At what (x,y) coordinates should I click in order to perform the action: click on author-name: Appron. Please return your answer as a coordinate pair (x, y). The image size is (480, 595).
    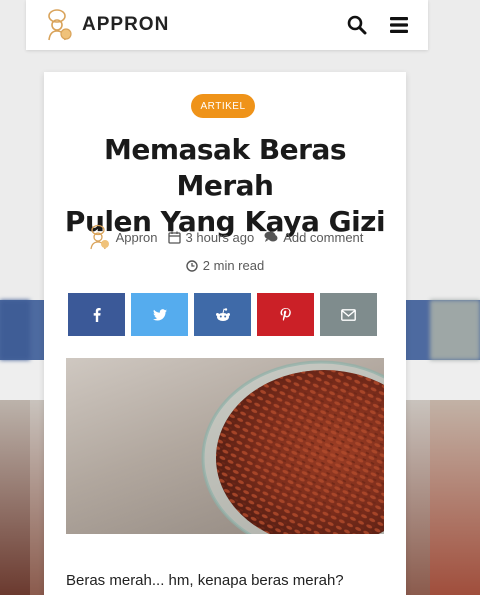
    Looking at the image, I should click on (136, 237).